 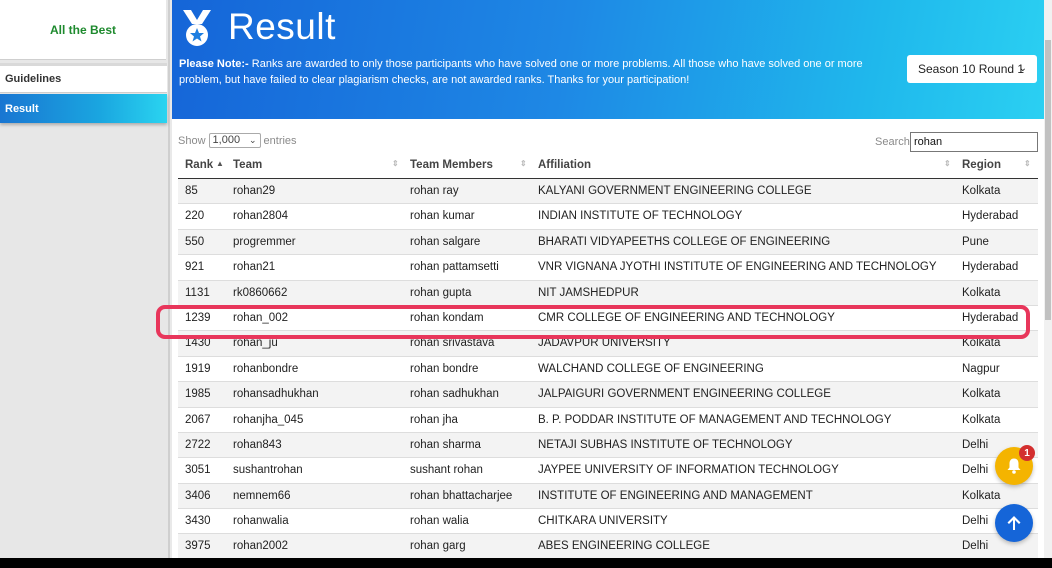 What do you see at coordinates (33, 79) in the screenshot?
I see `sidebar-item-label: Guidelines` at bounding box center [33, 79].